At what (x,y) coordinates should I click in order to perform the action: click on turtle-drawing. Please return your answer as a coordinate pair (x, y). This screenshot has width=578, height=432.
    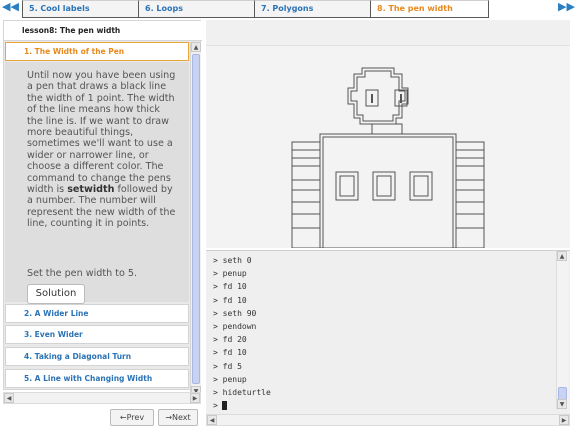
    Looking at the image, I should click on (388, 157).